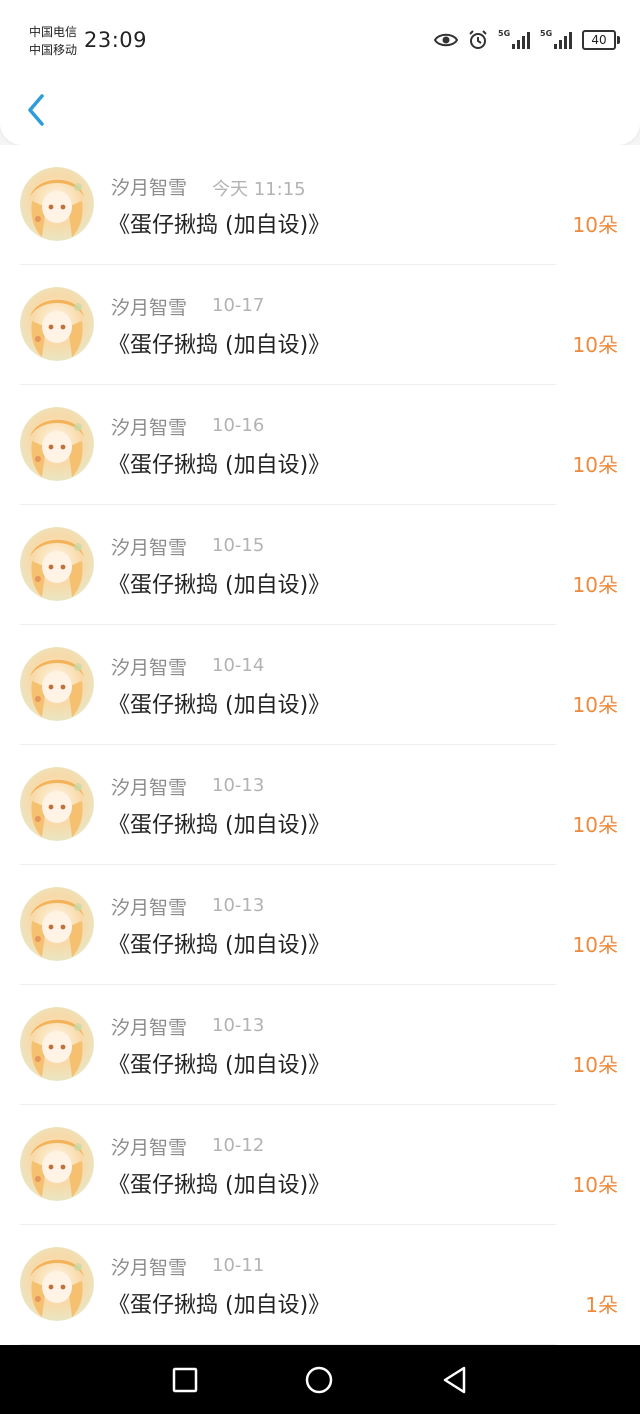  I want to click on list-item: 汐月智雪 10-14 《蛋仔揪捣 (加自设)》 10朵, so click(320, 685).